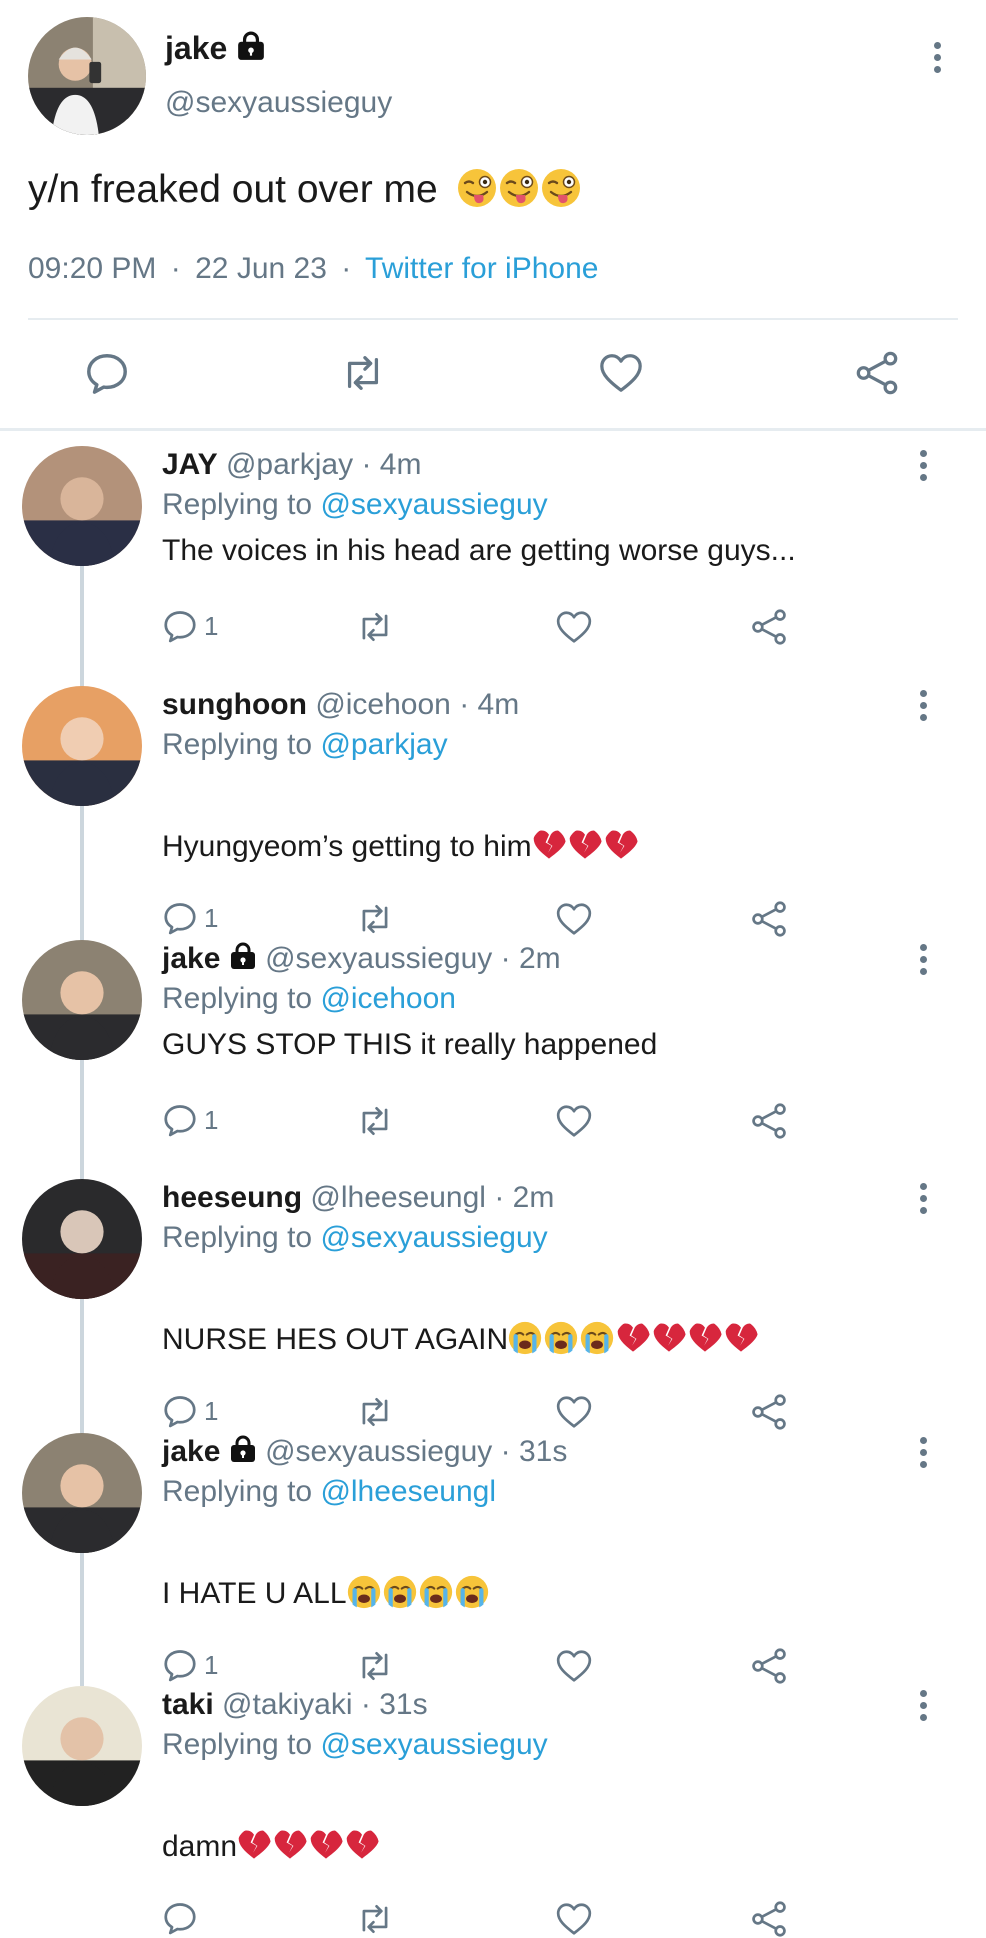 This screenshot has width=986, height=1938. What do you see at coordinates (481, 268) in the screenshot?
I see `tweet-source-link: Twitter for iPhone` at bounding box center [481, 268].